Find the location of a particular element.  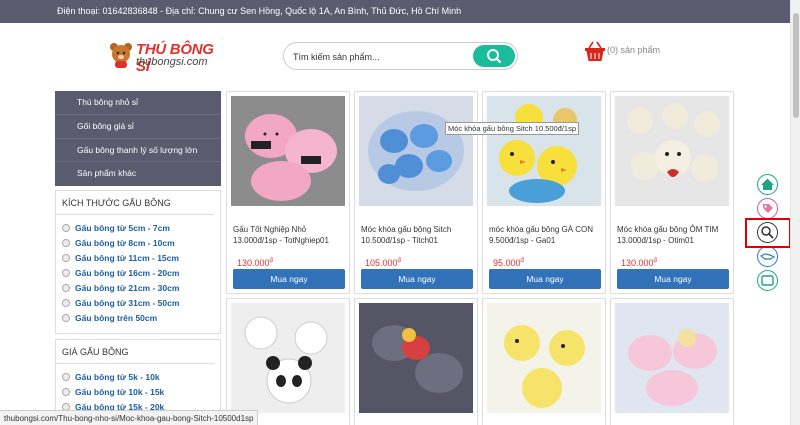

search-input is located at coordinates (375, 56).